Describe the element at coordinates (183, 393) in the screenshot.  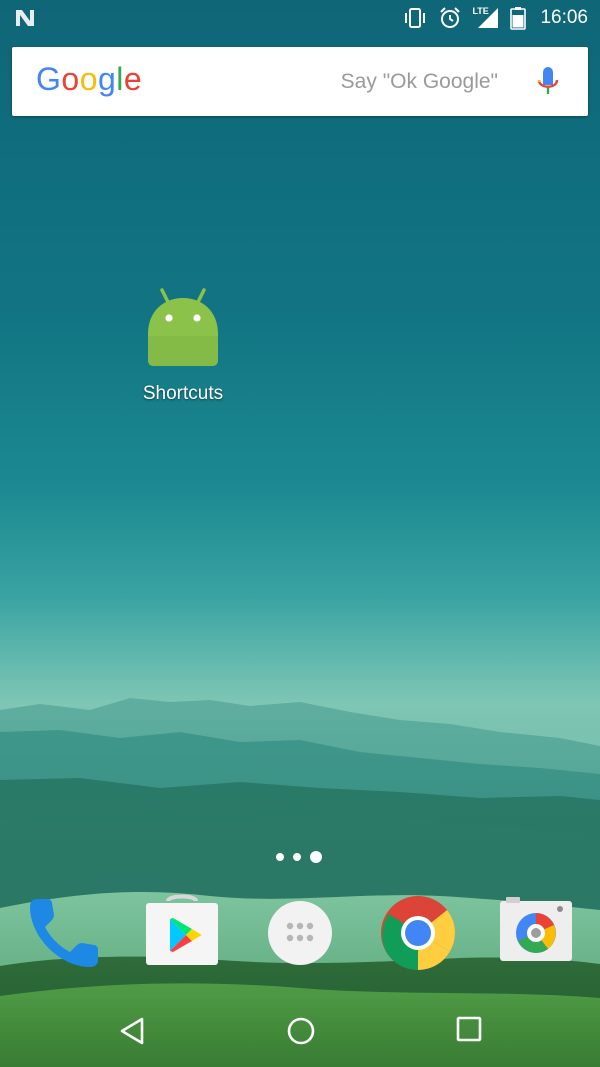
I see `shortcuts-app-label: Shortcuts` at that location.